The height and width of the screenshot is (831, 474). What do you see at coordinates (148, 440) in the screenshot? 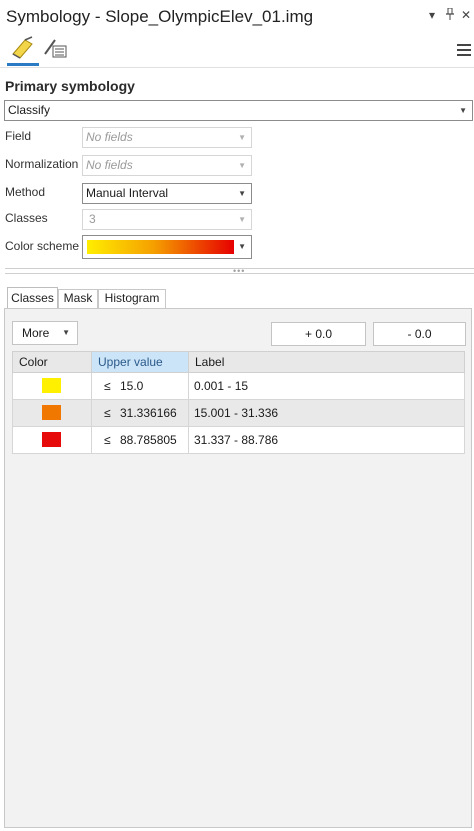
I see `upper-value: 88.785805` at bounding box center [148, 440].